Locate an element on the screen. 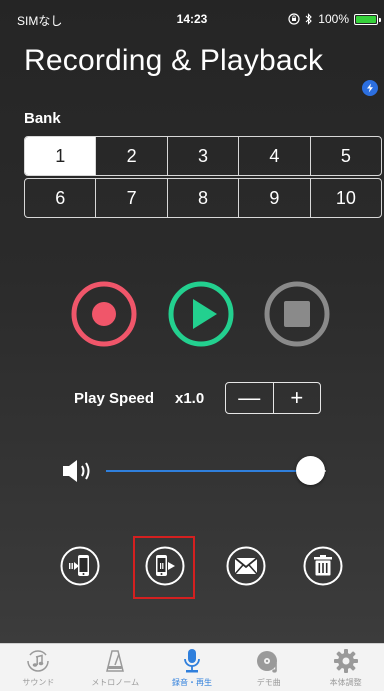 Image resolution: width=384 pixels, height=691 pixels. bank-button-7: 7 is located at coordinates (132, 198).